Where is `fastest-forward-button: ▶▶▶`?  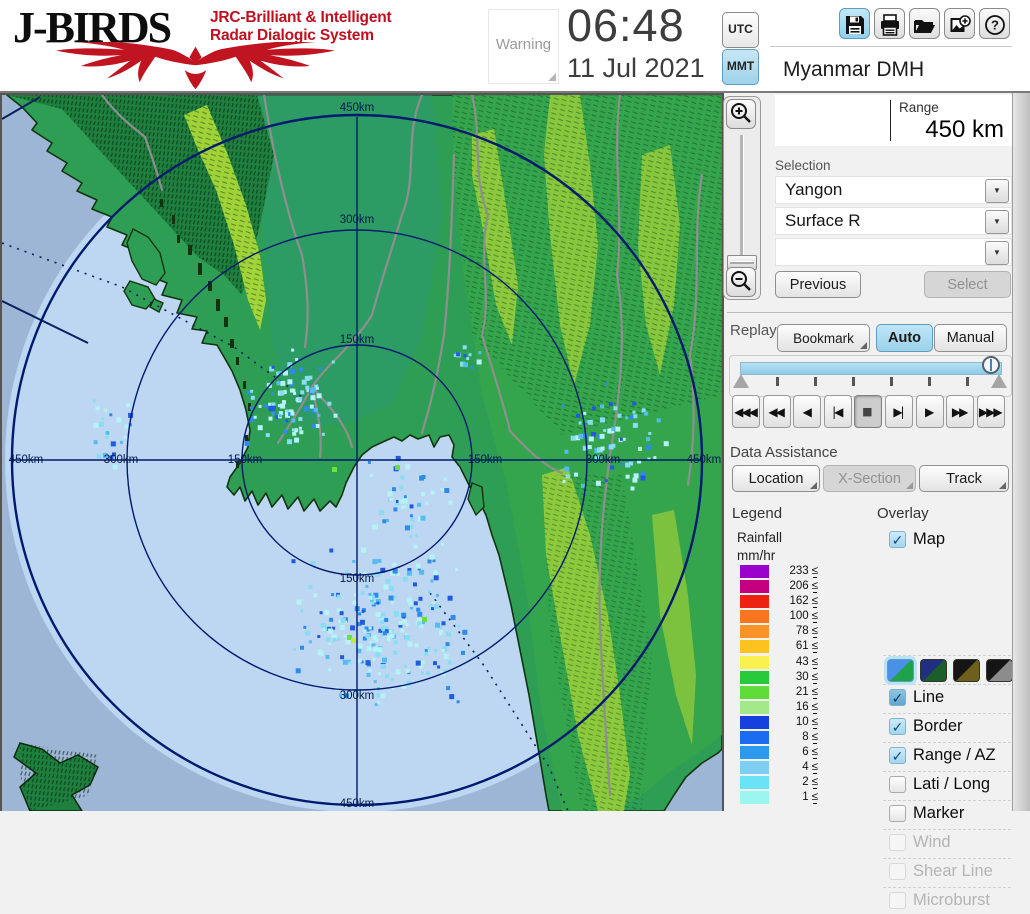 fastest-forward-button: ▶▶▶ is located at coordinates (990, 411).